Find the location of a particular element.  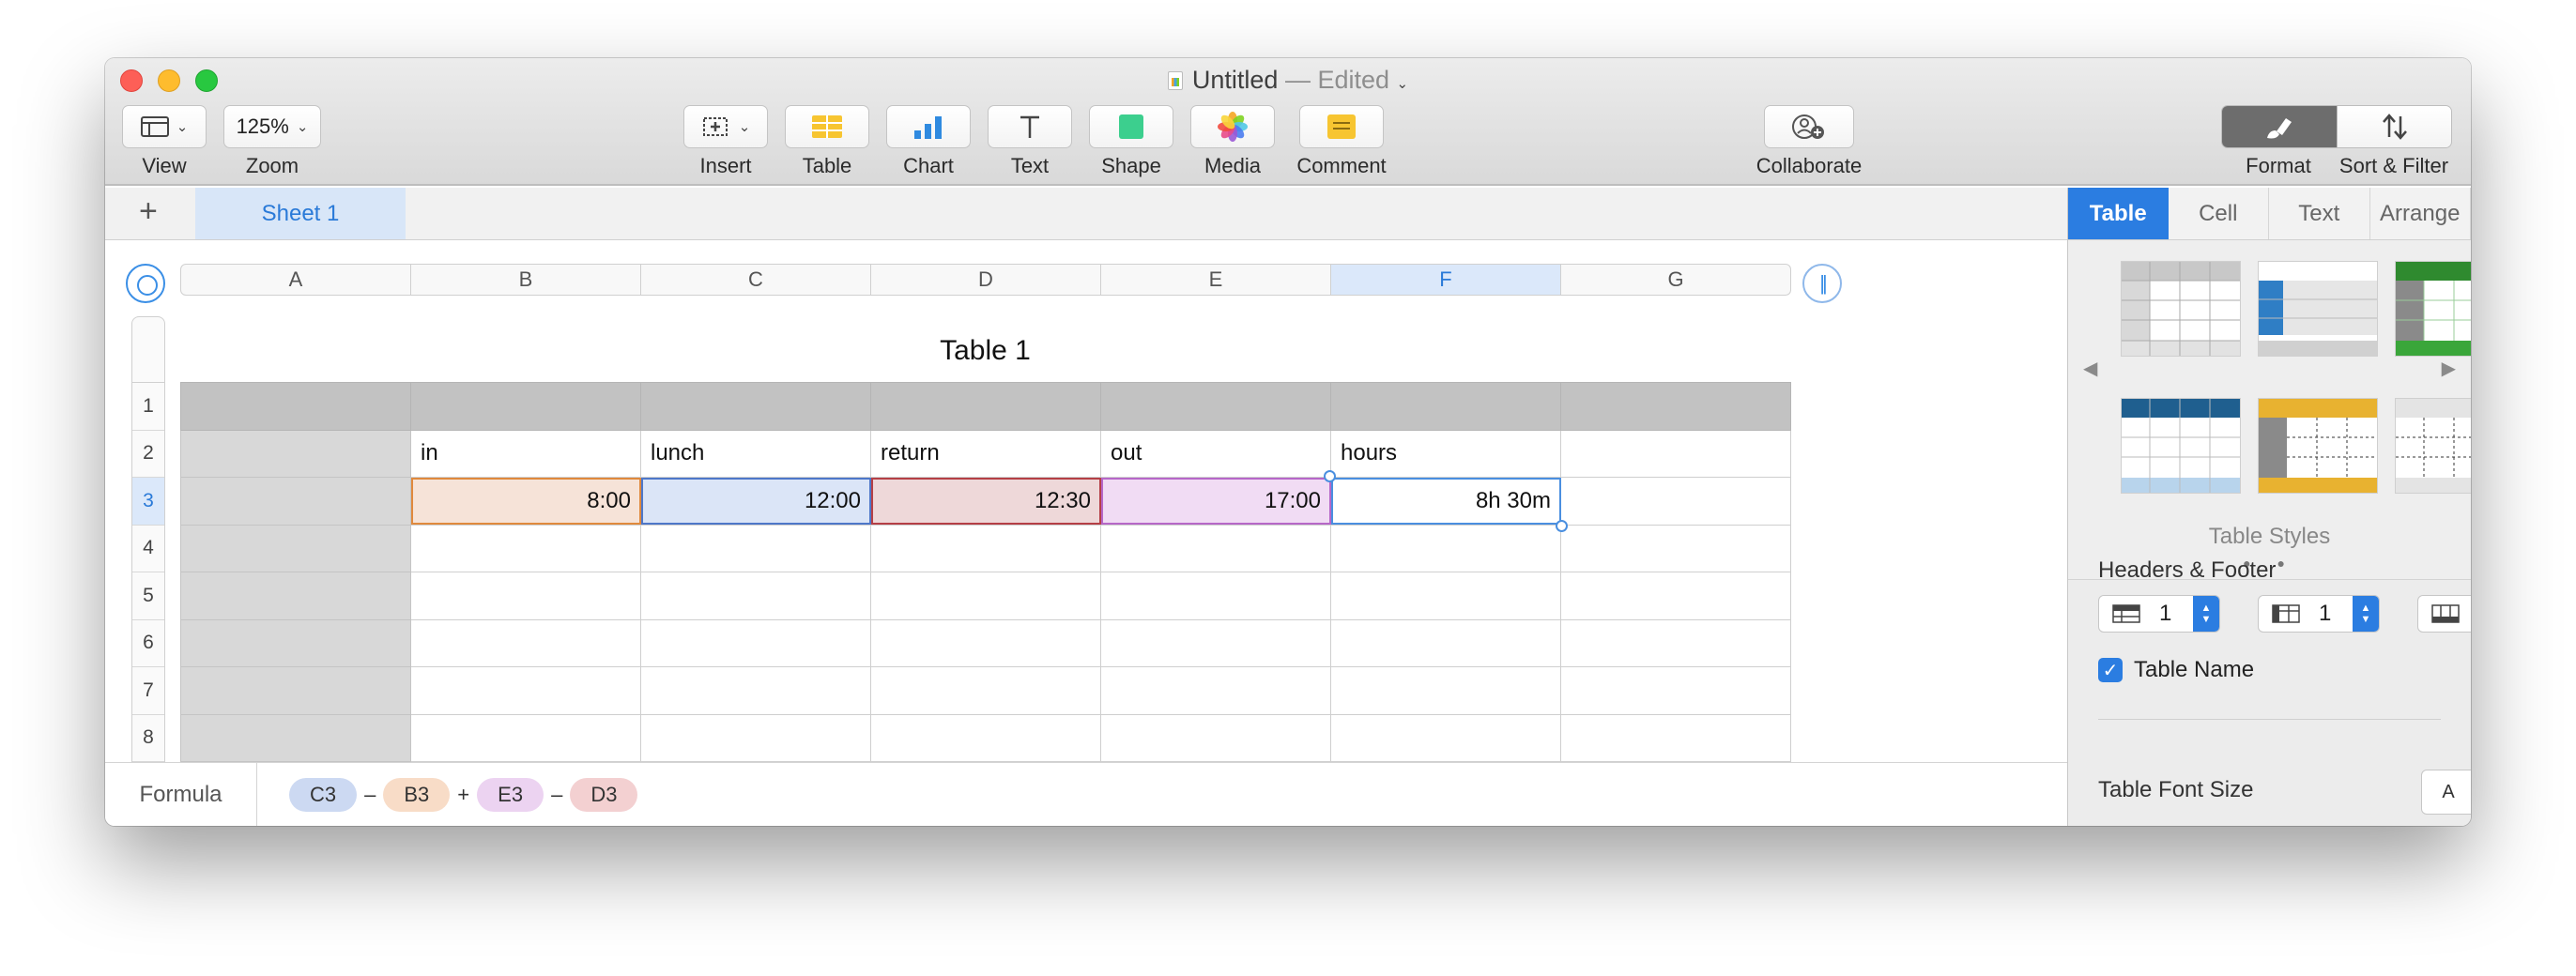

next-styles-arrow-icon: ▶ is located at coordinates (2449, 369).